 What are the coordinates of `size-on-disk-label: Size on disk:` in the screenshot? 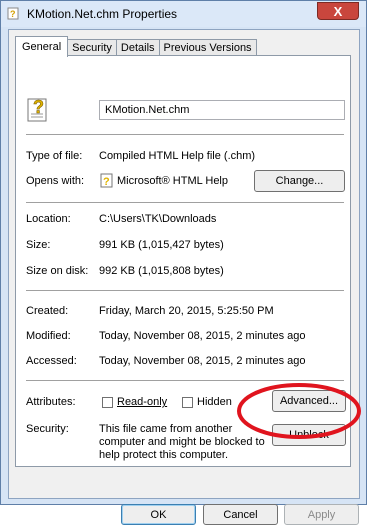 It's located at (57, 271).